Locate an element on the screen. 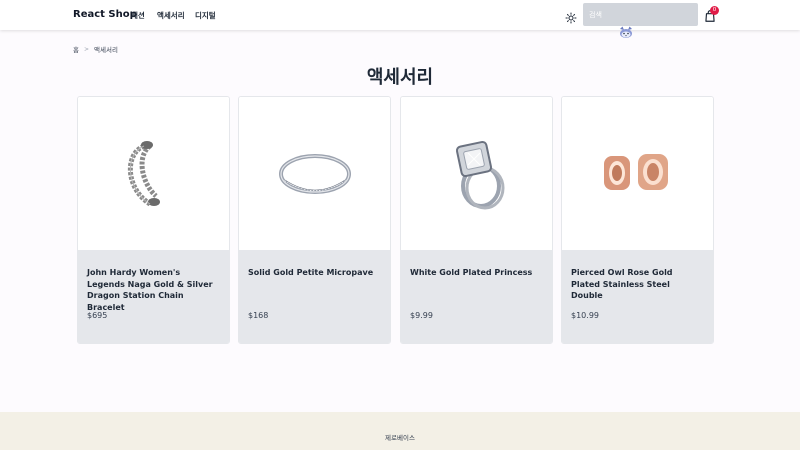 This screenshot has height=450, width=800. product-card: White Gold Plated Princess $9.99 is located at coordinates (476, 220).